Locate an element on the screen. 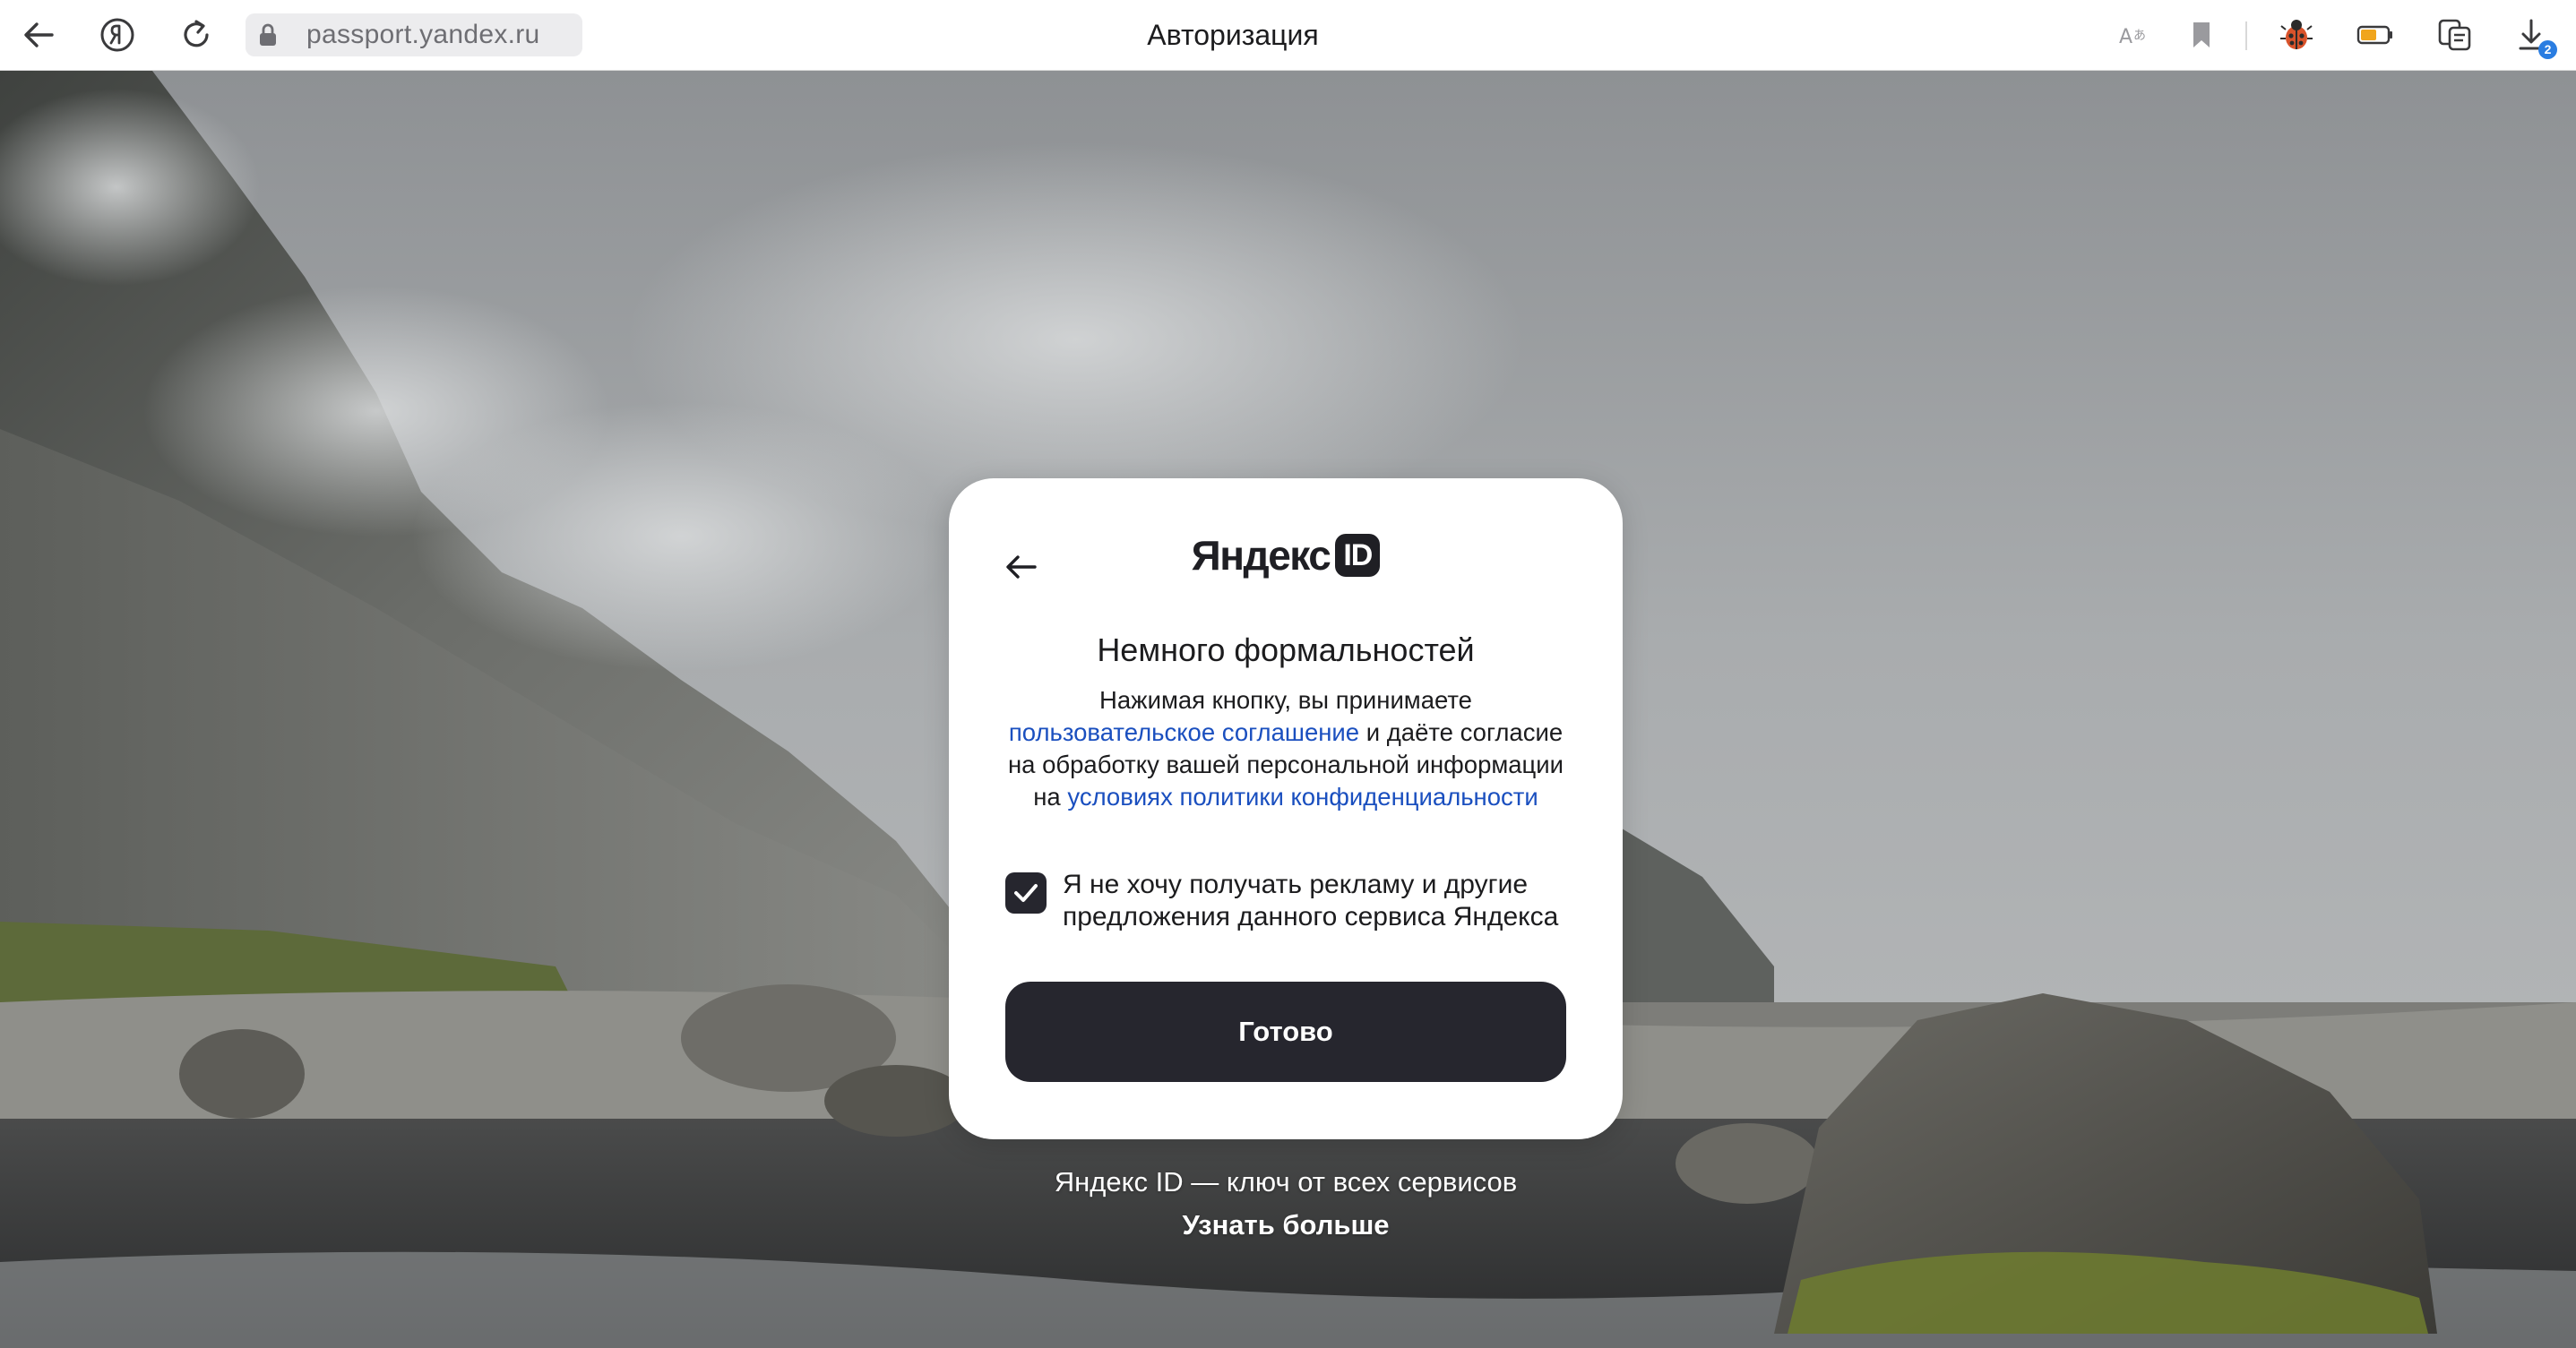 The width and height of the screenshot is (2576, 1348). learn-more-link: Узнать больше is located at coordinates (1286, 1225).